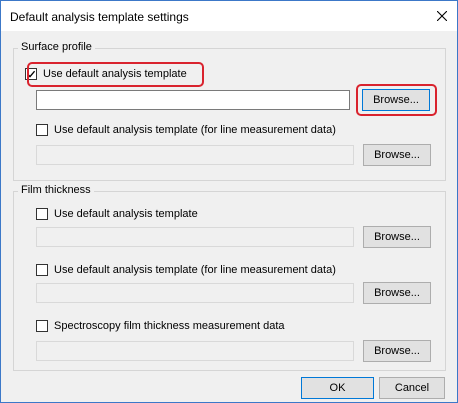 The height and width of the screenshot is (403, 458). Describe the element at coordinates (56, 47) in the screenshot. I see `surface-profile-legend: Surface profile` at that location.